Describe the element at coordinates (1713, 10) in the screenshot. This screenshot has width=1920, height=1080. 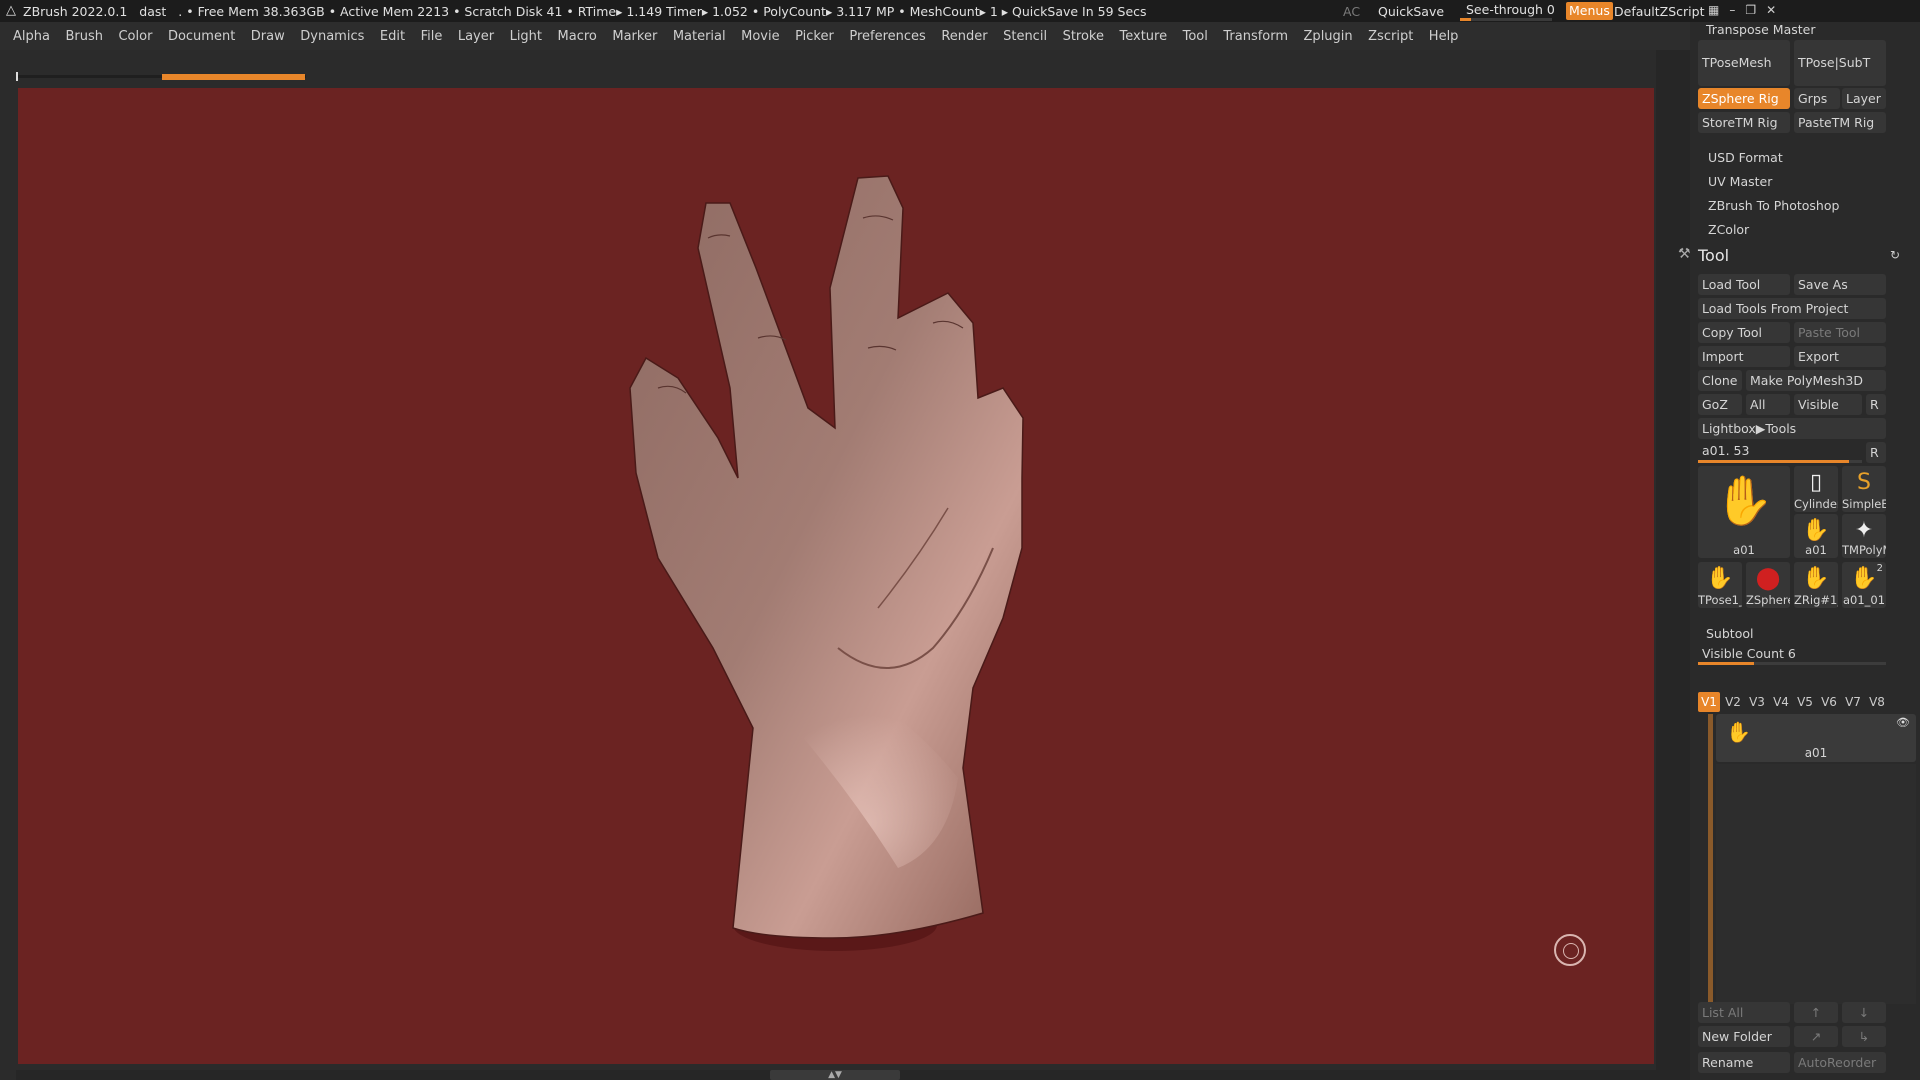
I see `layout-icon: ▦` at that location.